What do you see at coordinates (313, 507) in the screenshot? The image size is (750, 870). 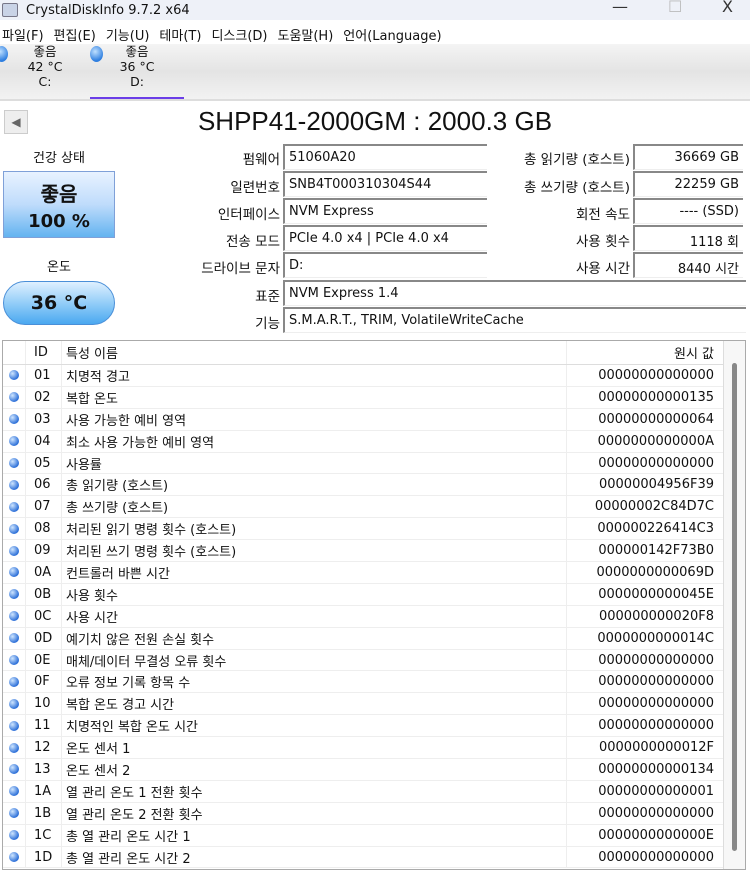 I see `attribute-name: 총 쓰기량 (호스트)` at bounding box center [313, 507].